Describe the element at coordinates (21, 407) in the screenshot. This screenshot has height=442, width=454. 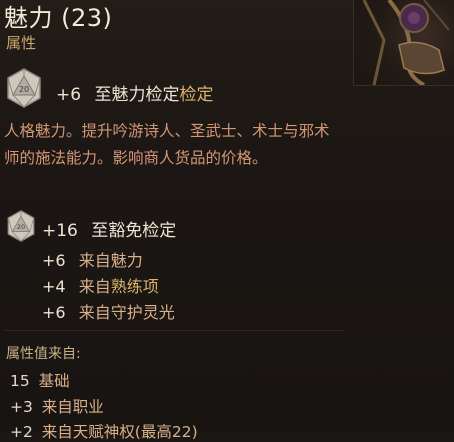
I see `source-value: +3` at that location.